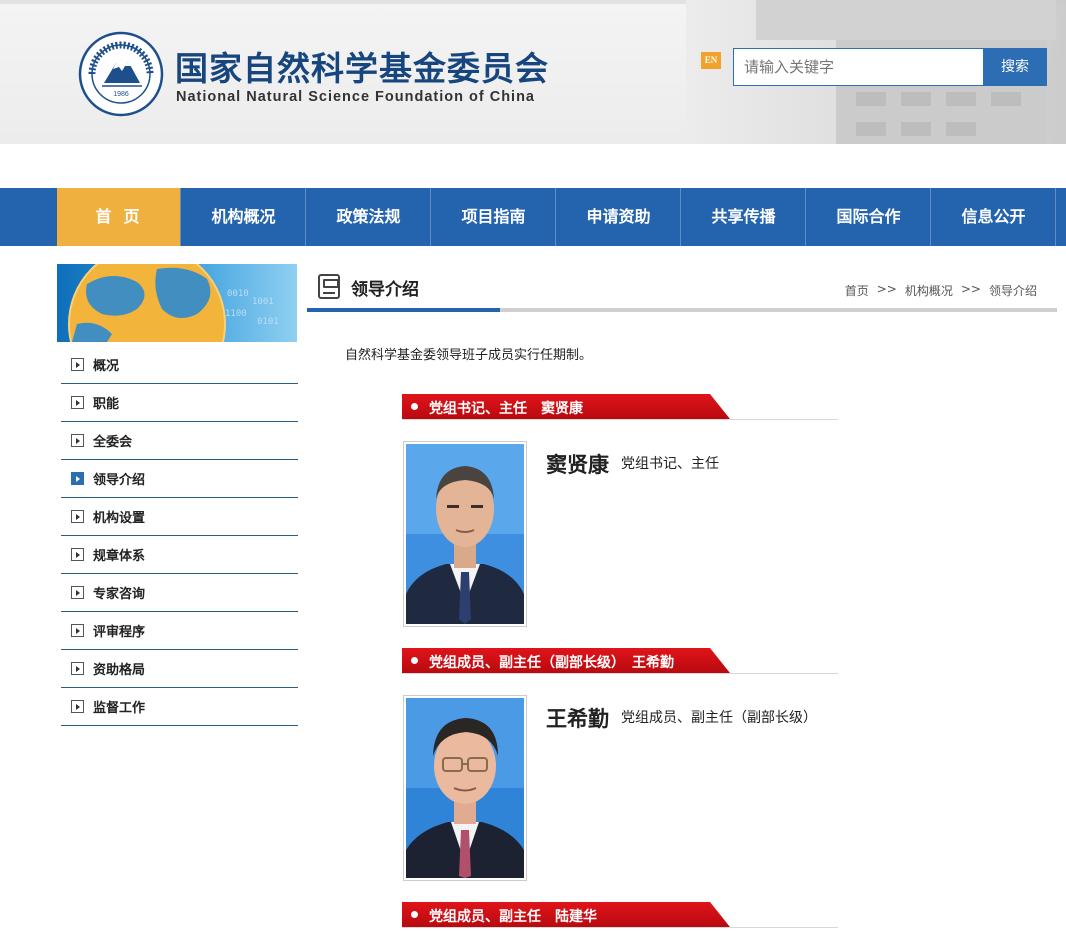  What do you see at coordinates (263, 302) in the screenshot?
I see `svg-text: 1001` at bounding box center [263, 302].